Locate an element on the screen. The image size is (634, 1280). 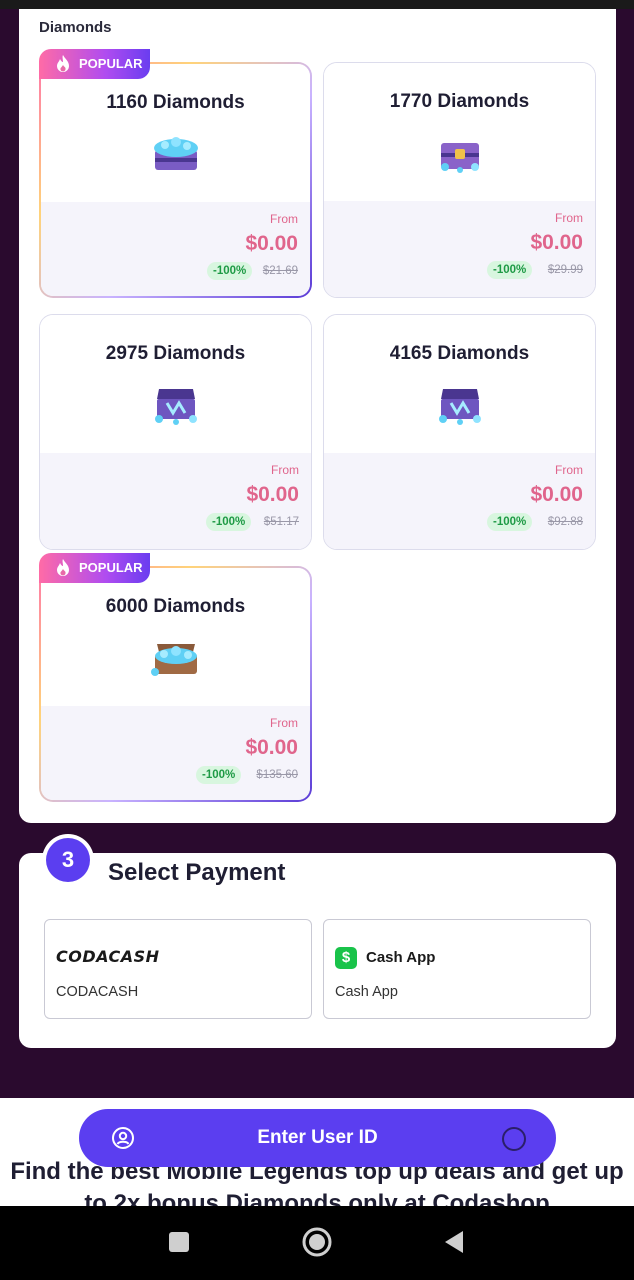
diamond-card-6000: 6000 Diamonds From $0.00 -100% $135.60 is located at coordinates (175, 684).